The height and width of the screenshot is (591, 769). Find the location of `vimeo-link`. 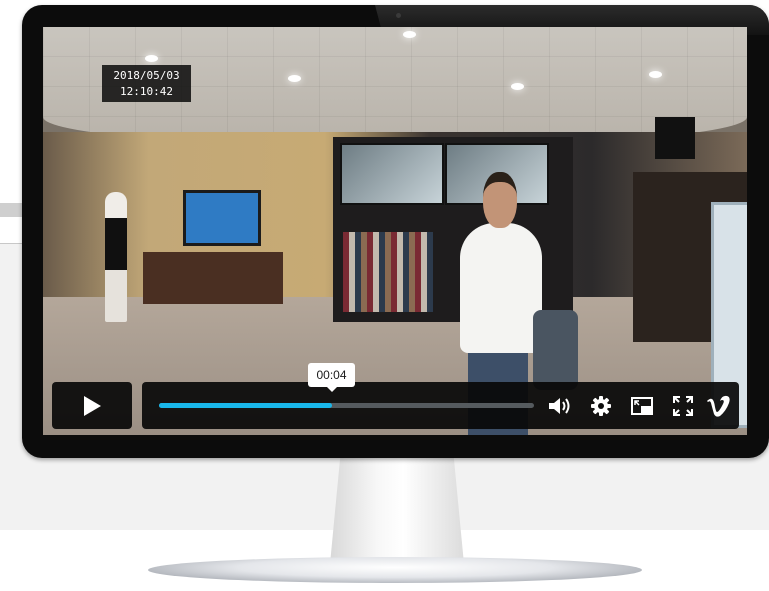

vimeo-link is located at coordinates (719, 406).